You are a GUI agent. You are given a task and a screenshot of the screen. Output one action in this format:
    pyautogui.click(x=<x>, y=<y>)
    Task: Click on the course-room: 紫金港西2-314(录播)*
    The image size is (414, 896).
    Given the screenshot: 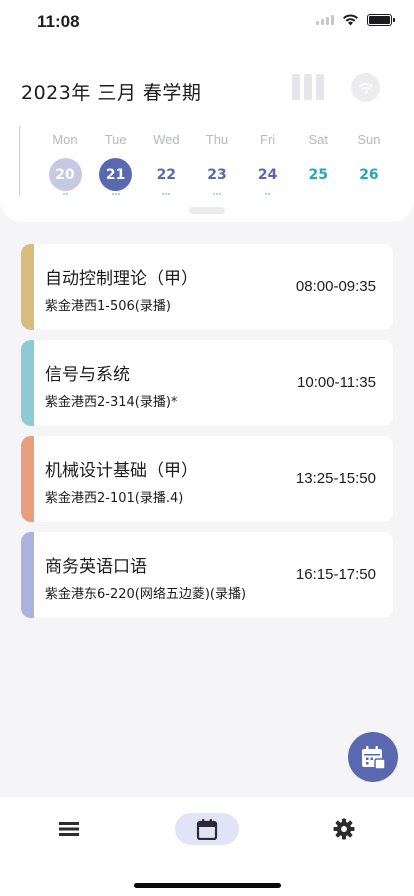 What is the action you would take?
    pyautogui.click(x=111, y=402)
    